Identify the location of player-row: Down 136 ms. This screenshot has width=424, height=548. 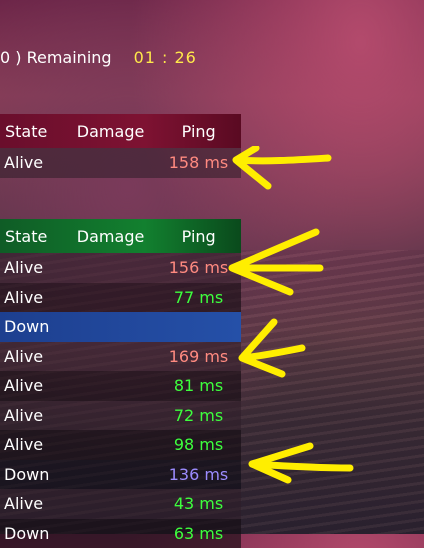
(120, 475).